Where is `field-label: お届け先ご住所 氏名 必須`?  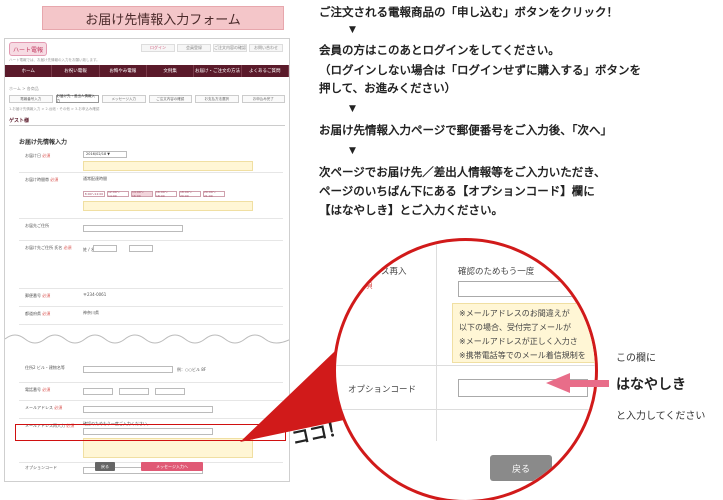
field-label: お届け先ご住所 氏名 必須 is located at coordinates (48, 247).